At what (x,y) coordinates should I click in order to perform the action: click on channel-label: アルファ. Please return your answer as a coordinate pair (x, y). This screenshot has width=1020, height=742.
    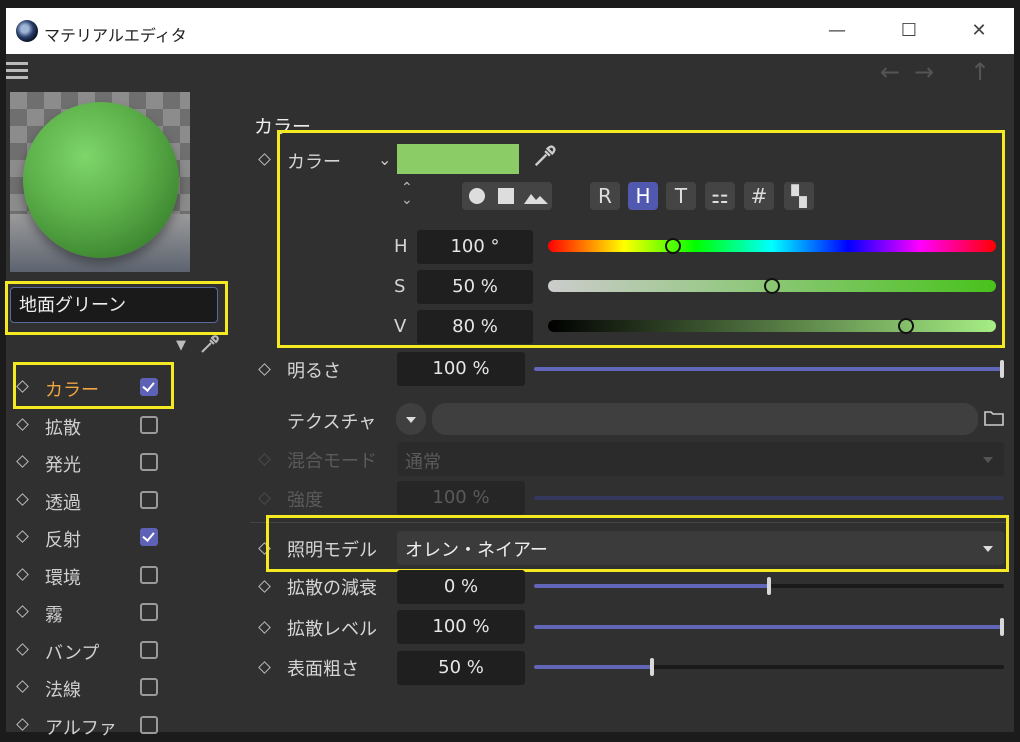
    Looking at the image, I should click on (81, 728).